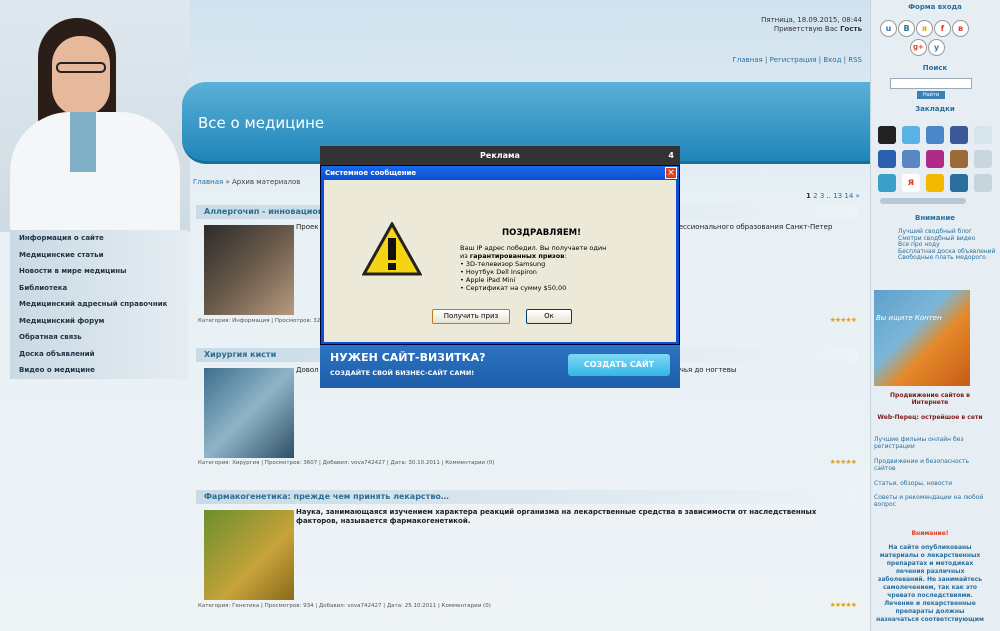 The width and height of the screenshot is (1000, 631). I want to click on prize-item: • 3D-телевизор Samsung, so click(503, 264).